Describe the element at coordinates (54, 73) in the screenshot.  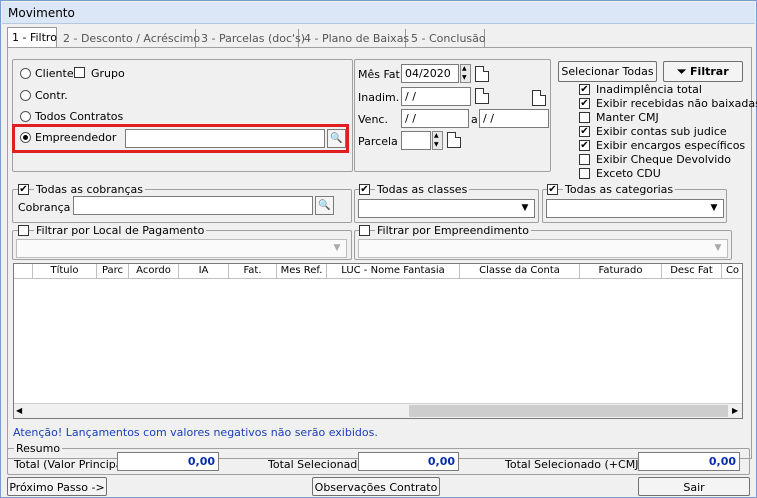
I see `label-cliente: Cliente` at that location.